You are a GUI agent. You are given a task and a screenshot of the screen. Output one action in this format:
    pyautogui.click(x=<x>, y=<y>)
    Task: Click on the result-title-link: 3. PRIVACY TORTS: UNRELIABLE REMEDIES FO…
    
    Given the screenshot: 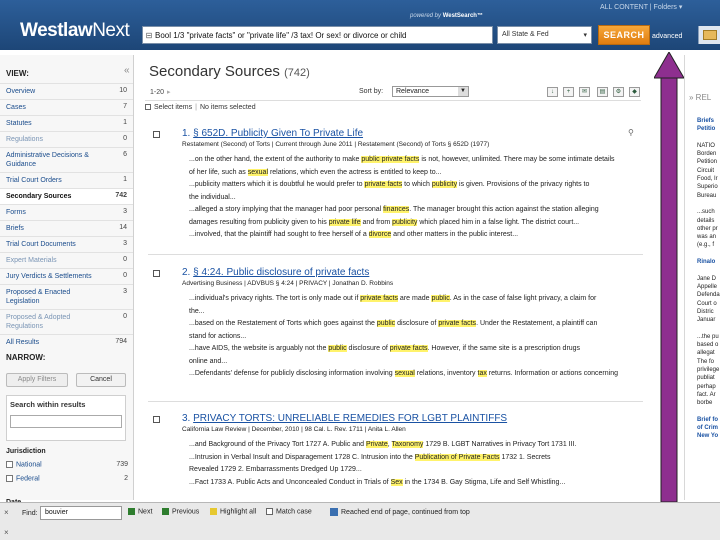 What is the action you would take?
    pyautogui.click(x=344, y=418)
    